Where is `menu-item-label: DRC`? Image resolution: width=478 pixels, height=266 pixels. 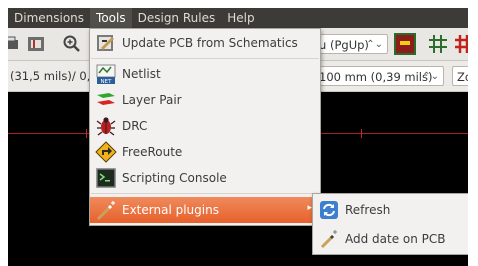 menu-item-label: DRC is located at coordinates (135, 126).